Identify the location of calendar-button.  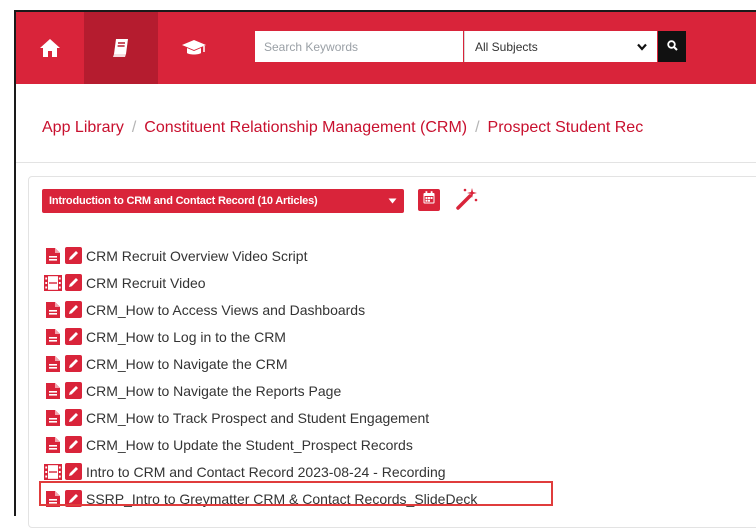
(429, 200).